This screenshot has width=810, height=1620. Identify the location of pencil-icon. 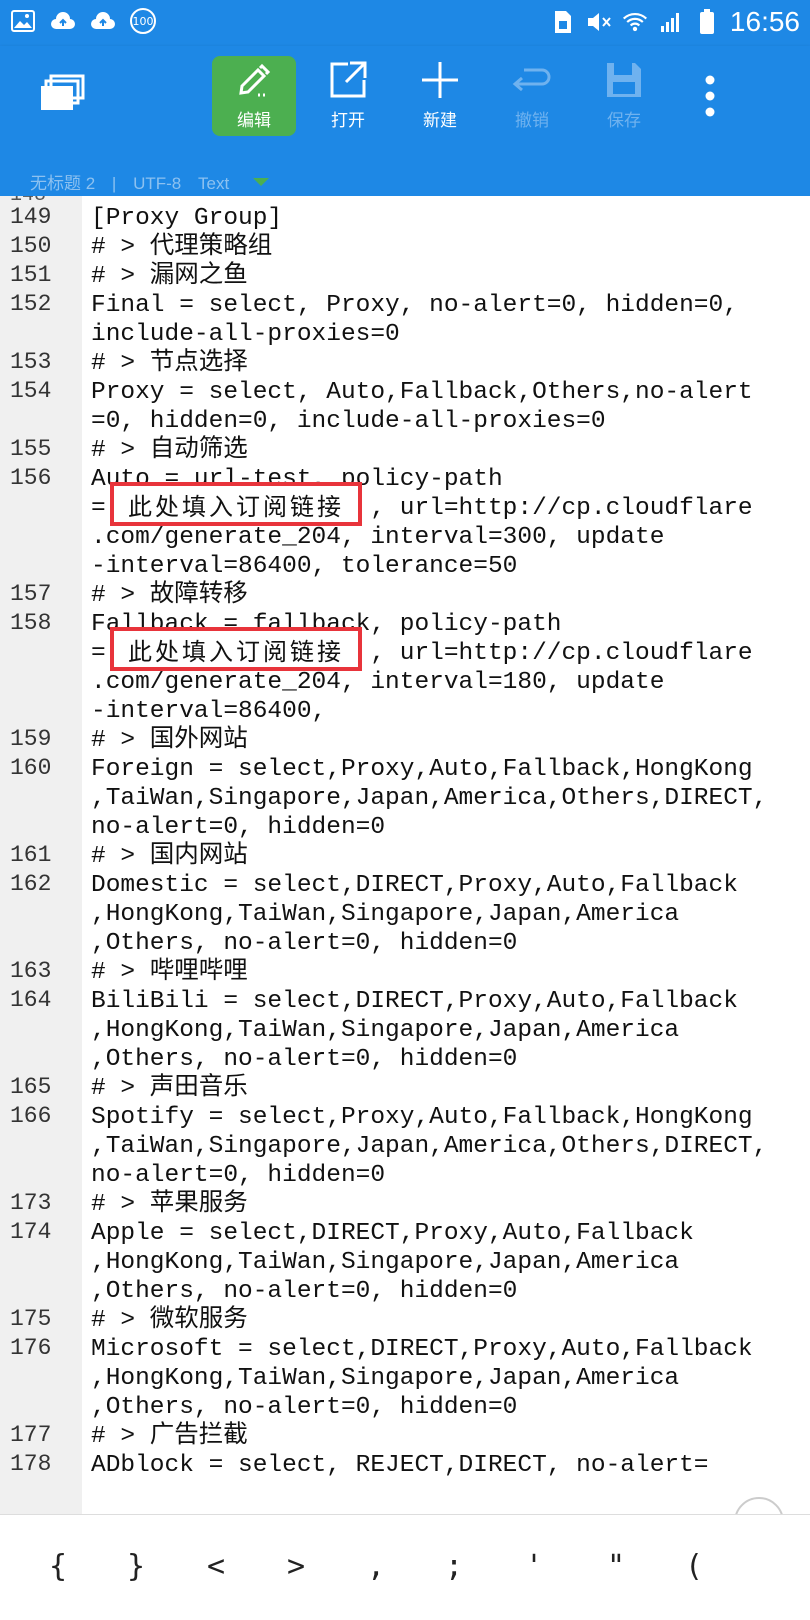
(255, 80).